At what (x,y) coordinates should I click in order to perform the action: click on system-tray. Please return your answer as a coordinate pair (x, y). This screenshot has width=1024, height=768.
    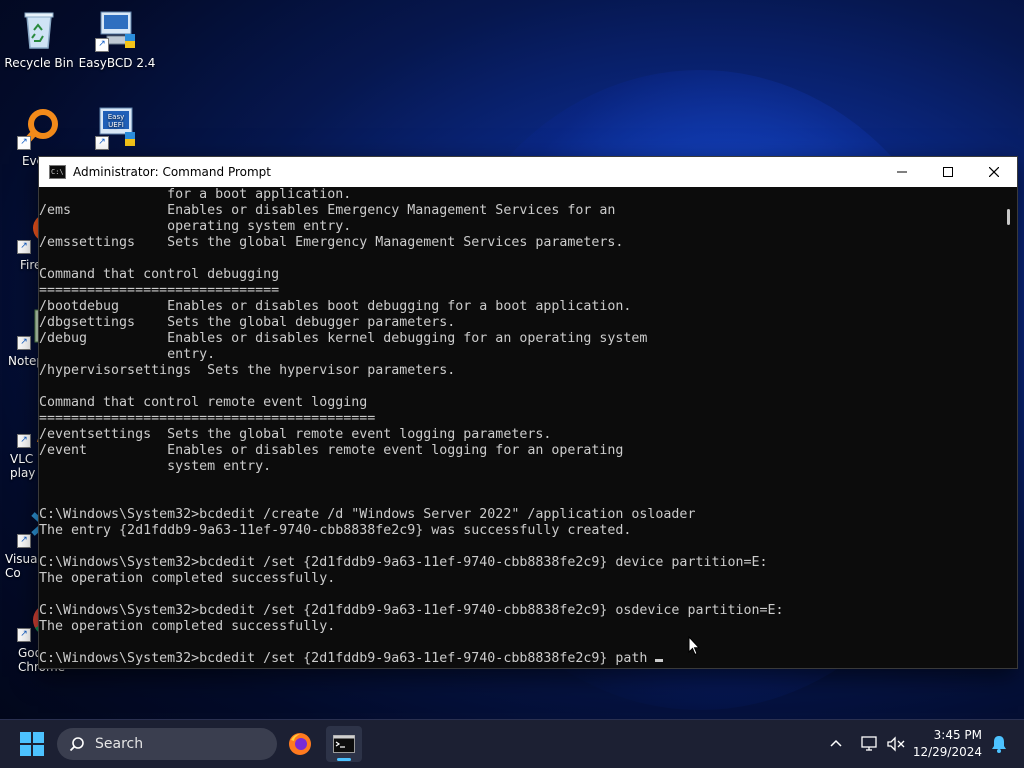
    Looking at the image, I should click on (867, 744).